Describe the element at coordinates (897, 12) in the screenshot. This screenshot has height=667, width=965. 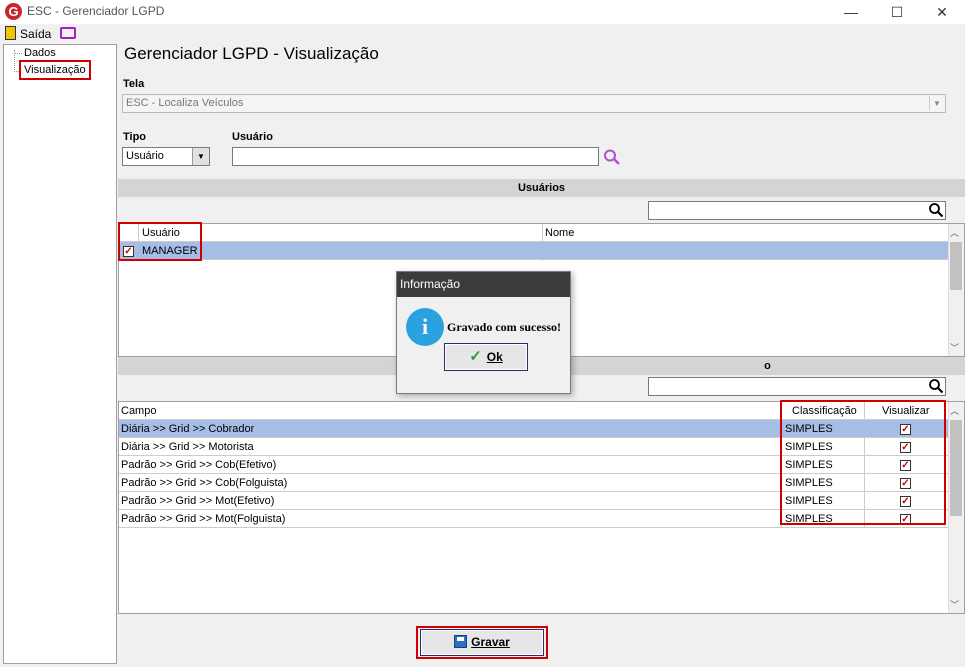
I see `maximize-button: ☐` at that location.